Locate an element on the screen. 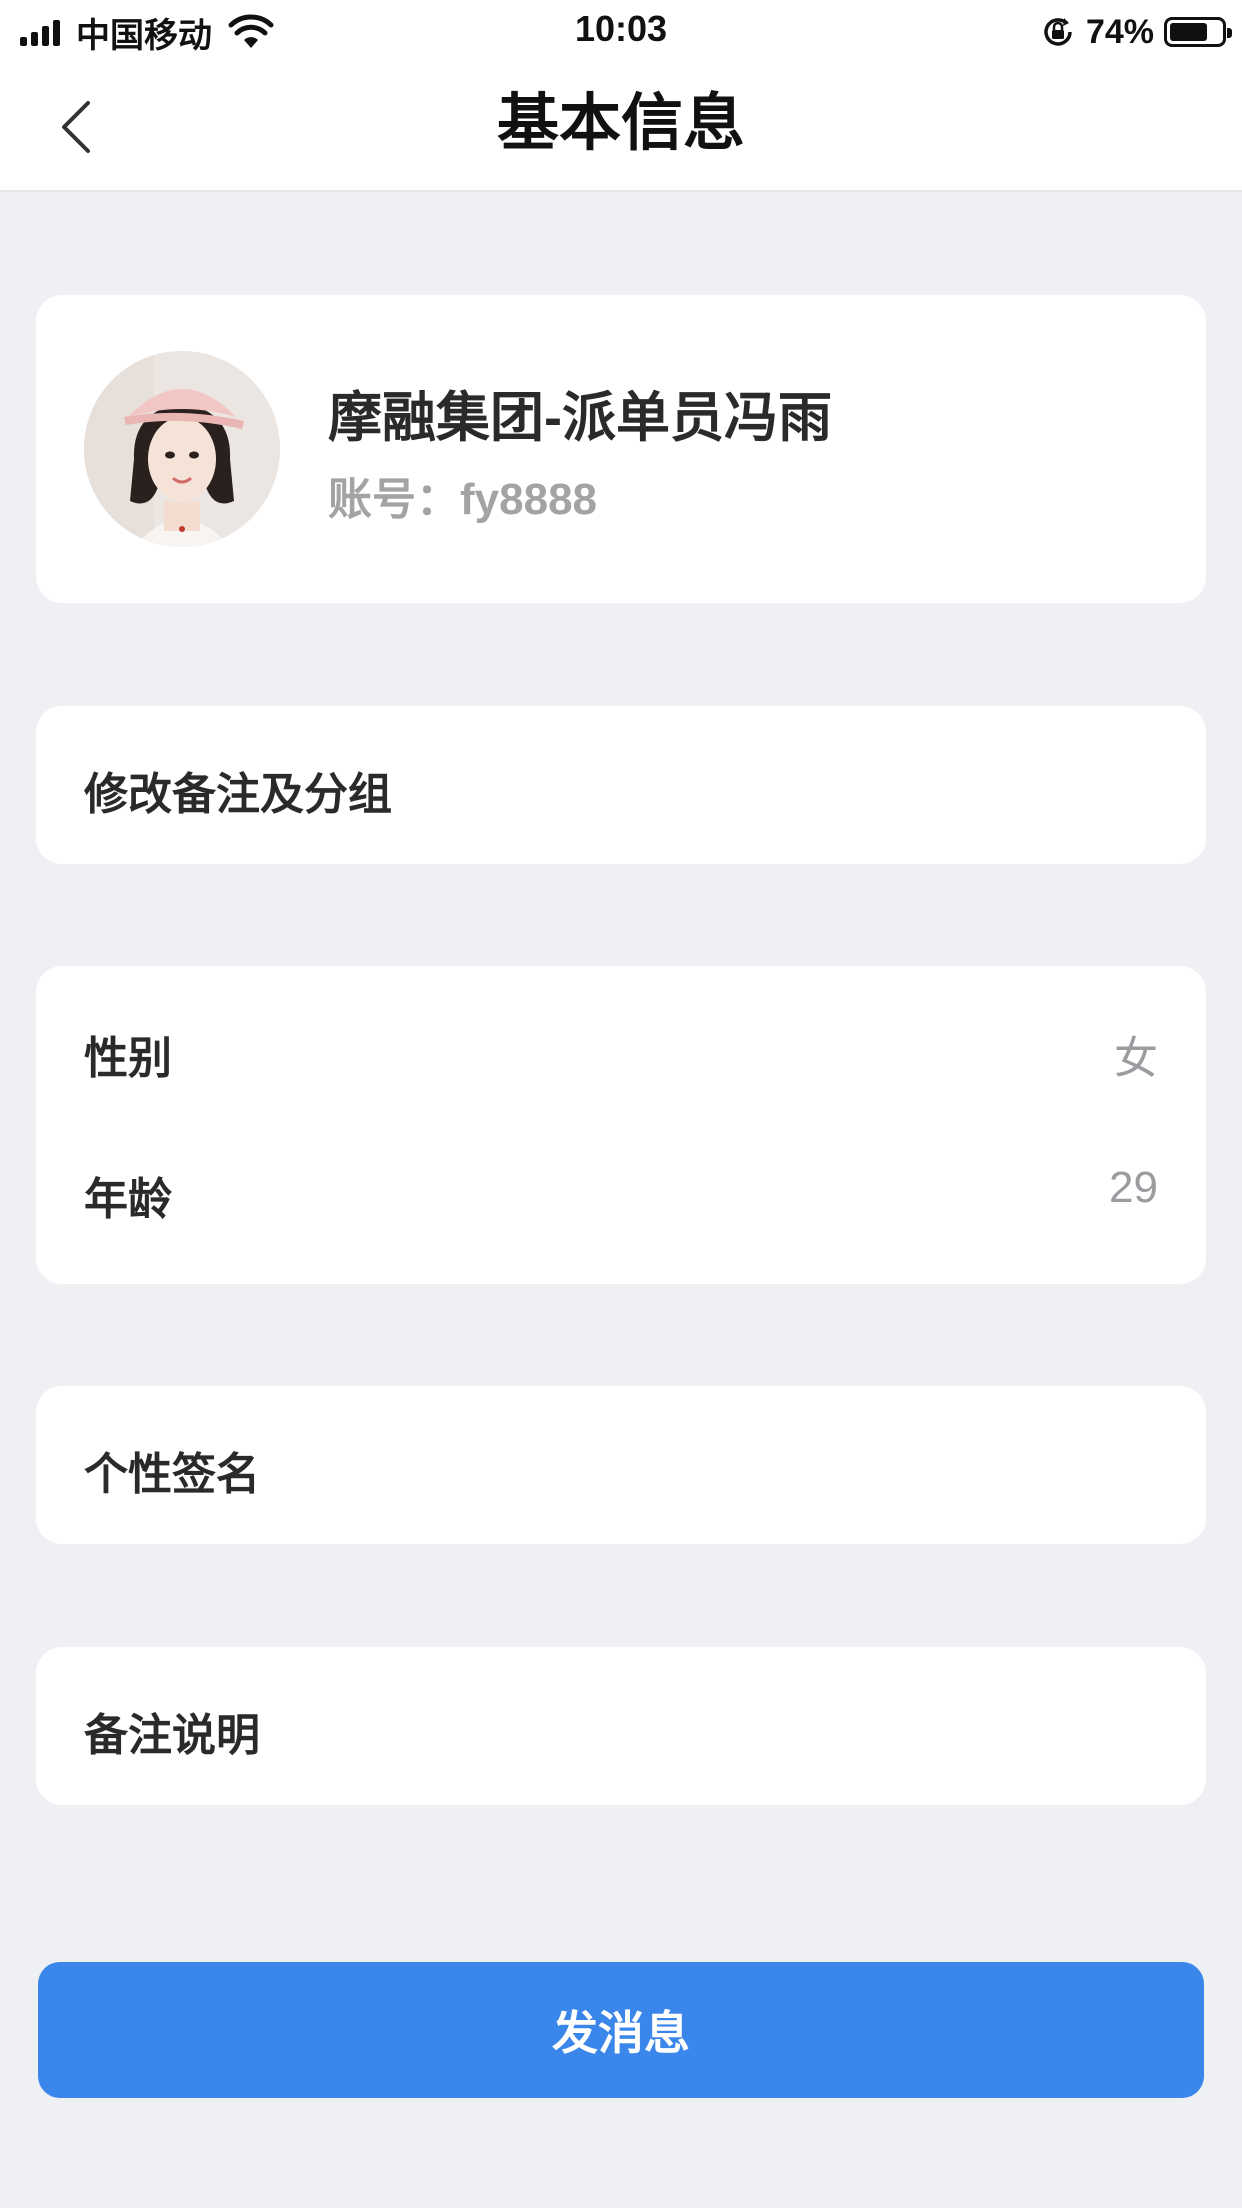 This screenshot has height=2208, width=1242. gender-value: 女 is located at coordinates (1136, 1058).